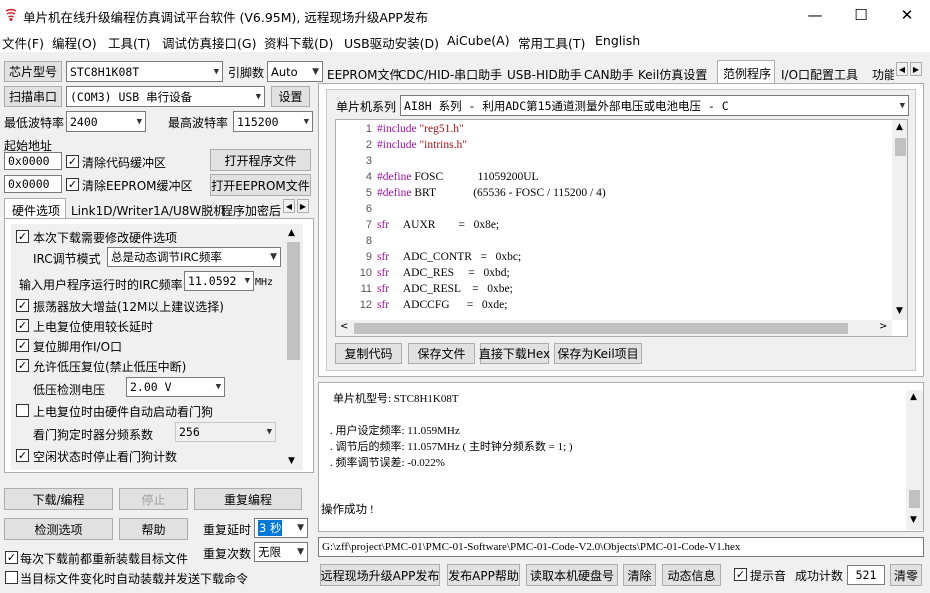 The height and width of the screenshot is (593, 930). I want to click on wdt-divider-select: 256 ▼, so click(225, 432).